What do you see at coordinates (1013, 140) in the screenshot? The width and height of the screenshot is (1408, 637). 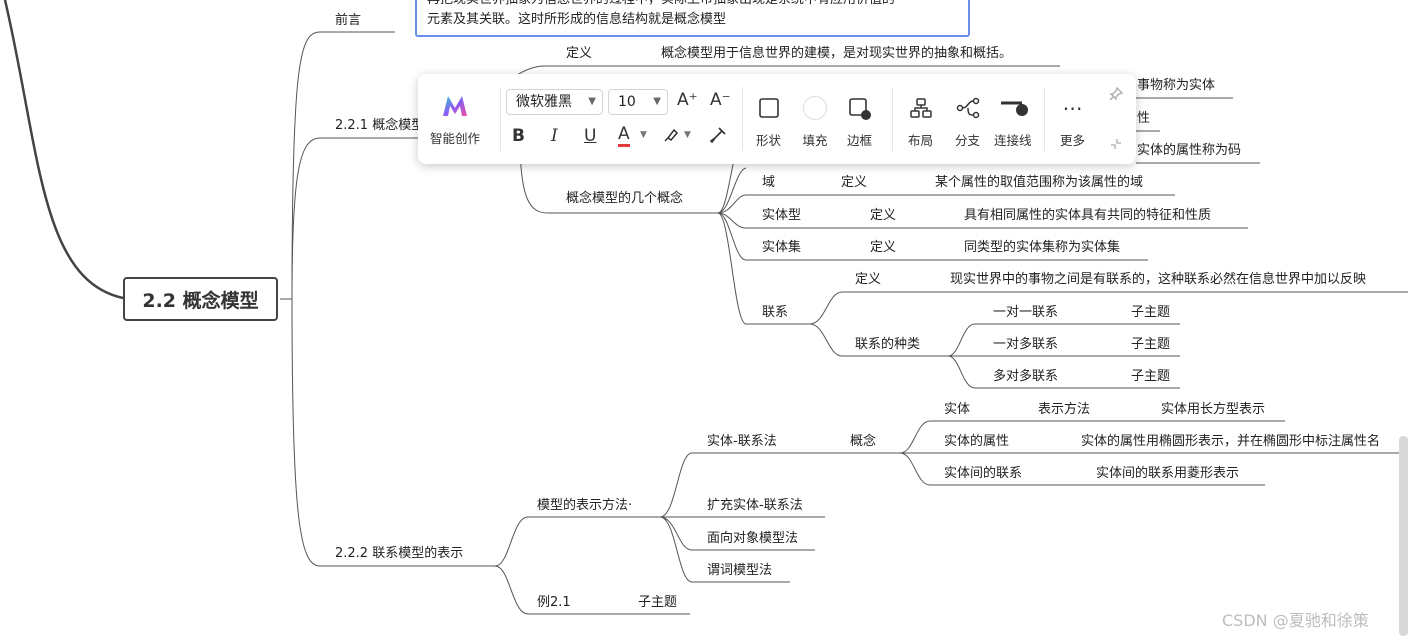 I see `connector-line-label: 连接线` at bounding box center [1013, 140].